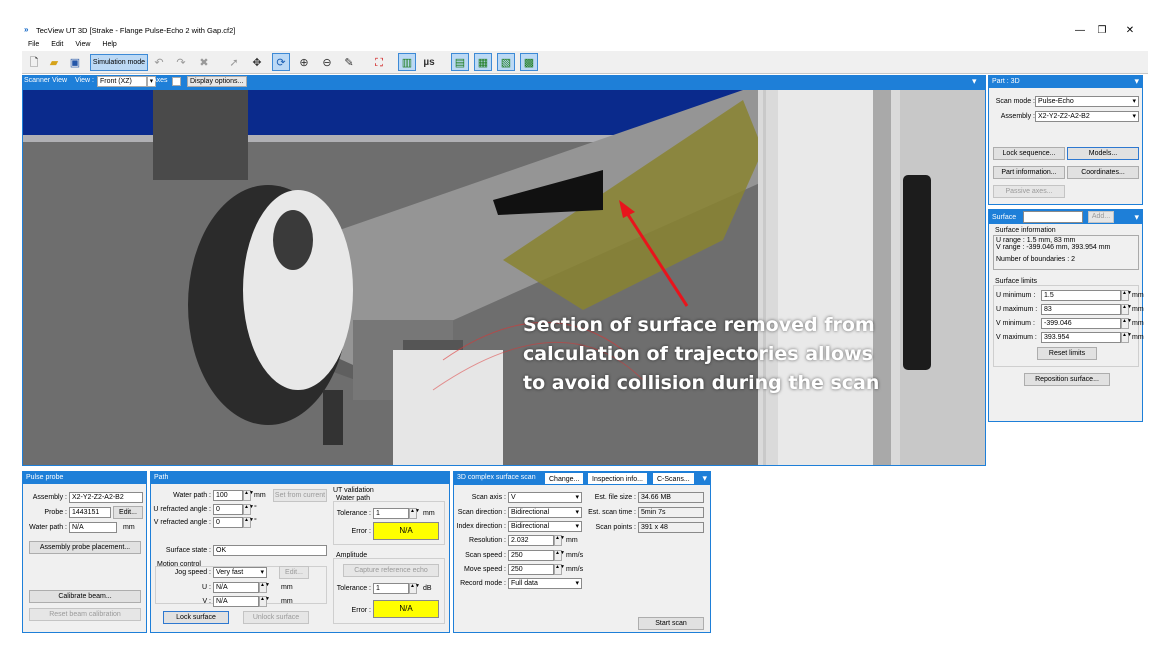 The width and height of the screenshot is (1170, 658). I want to click on amp-error-indicator: N/A, so click(406, 609).